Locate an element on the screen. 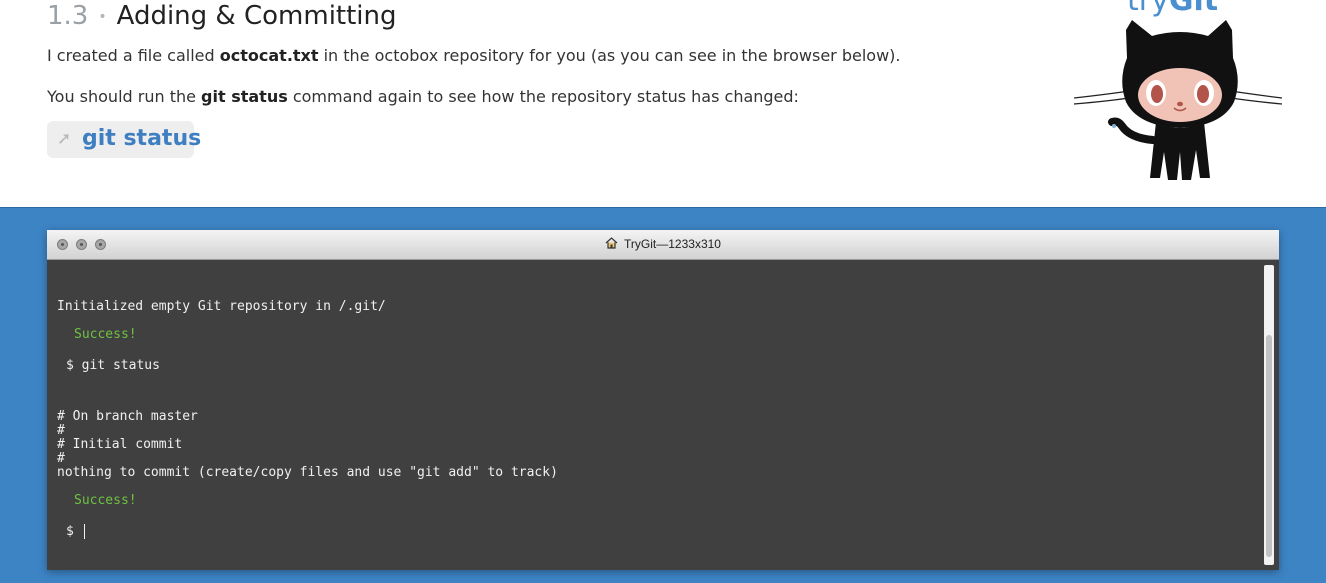  filename-text: octocat.txt is located at coordinates (269, 55).